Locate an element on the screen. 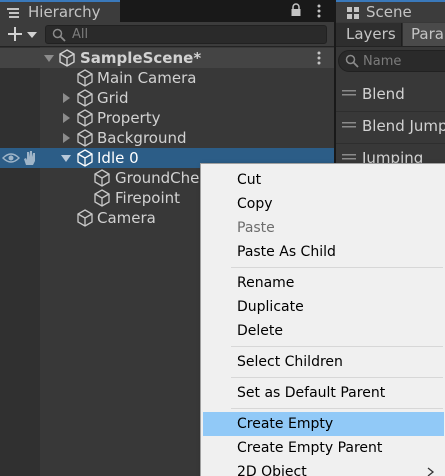 The width and height of the screenshot is (445, 476). tab-scene-label: Scene is located at coordinates (389, 12).